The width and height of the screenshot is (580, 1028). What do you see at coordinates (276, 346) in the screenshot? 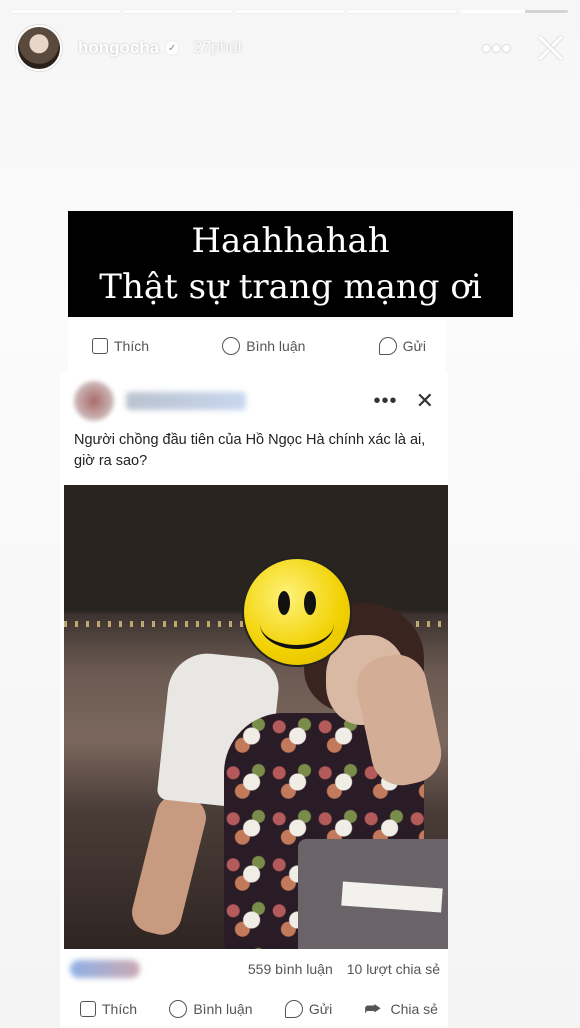
I see `comment-label: Bình luận` at bounding box center [276, 346].